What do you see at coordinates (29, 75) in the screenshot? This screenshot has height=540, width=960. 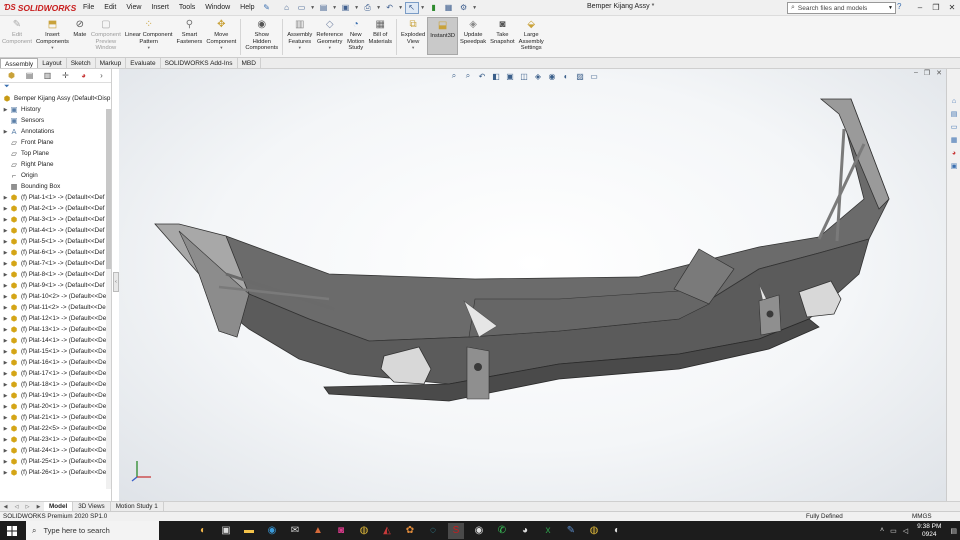 I see `property-manager-tab-icon: ▤` at bounding box center [29, 75].